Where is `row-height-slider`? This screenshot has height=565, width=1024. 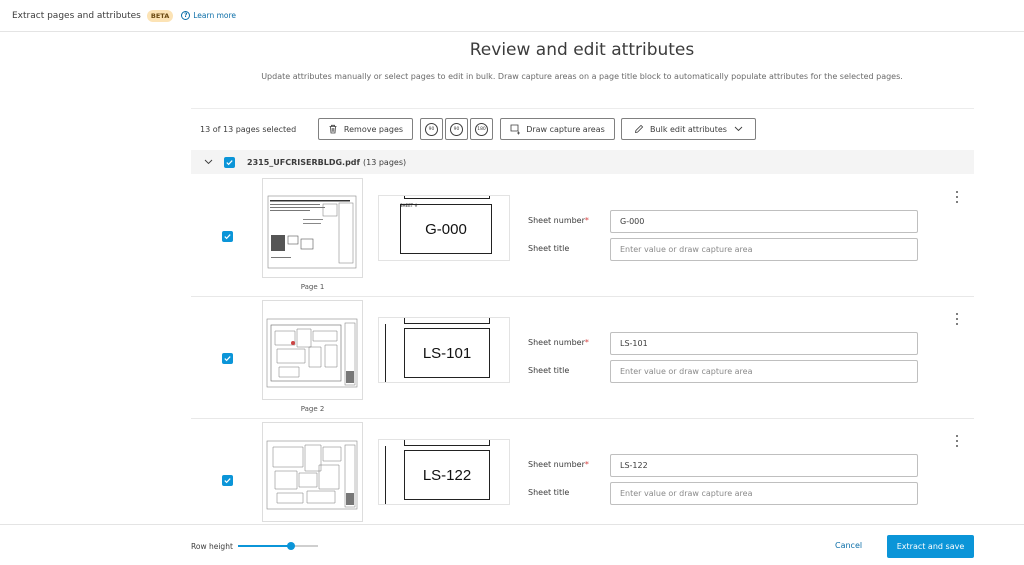
row-height-slider is located at coordinates (278, 546).